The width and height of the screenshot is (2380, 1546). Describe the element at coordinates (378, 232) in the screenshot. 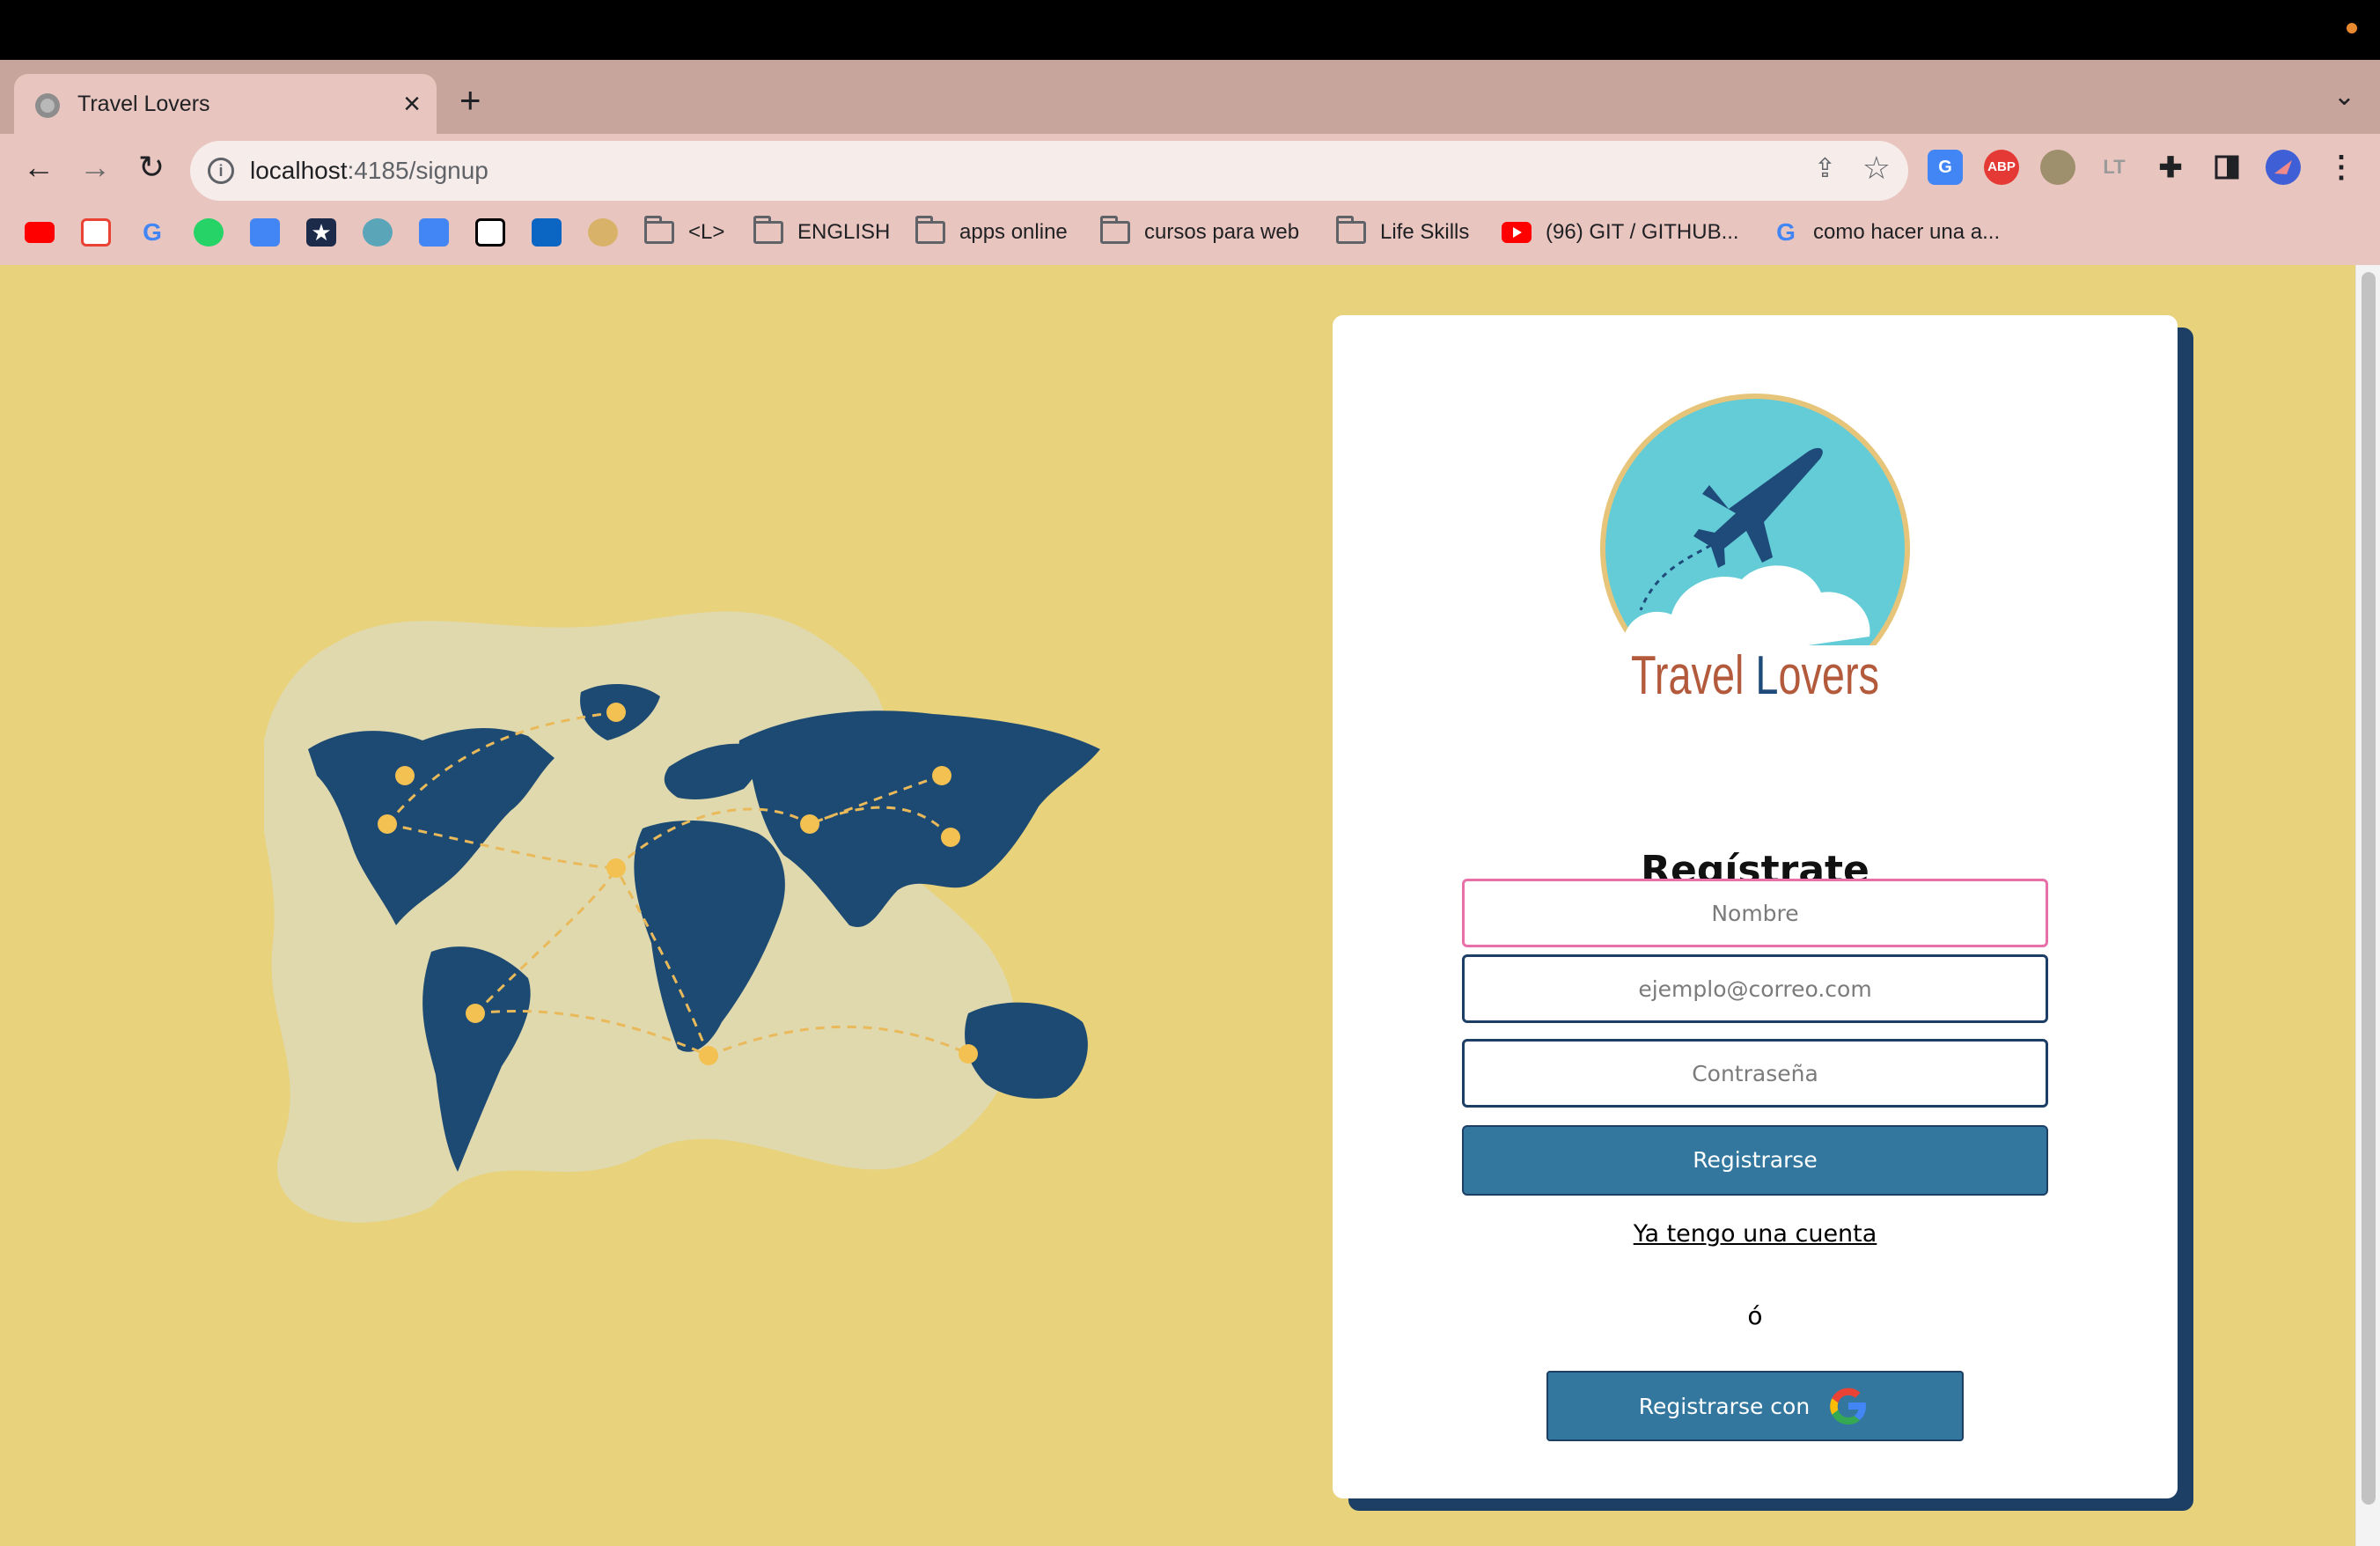

I see `check-bookmark-icon` at that location.